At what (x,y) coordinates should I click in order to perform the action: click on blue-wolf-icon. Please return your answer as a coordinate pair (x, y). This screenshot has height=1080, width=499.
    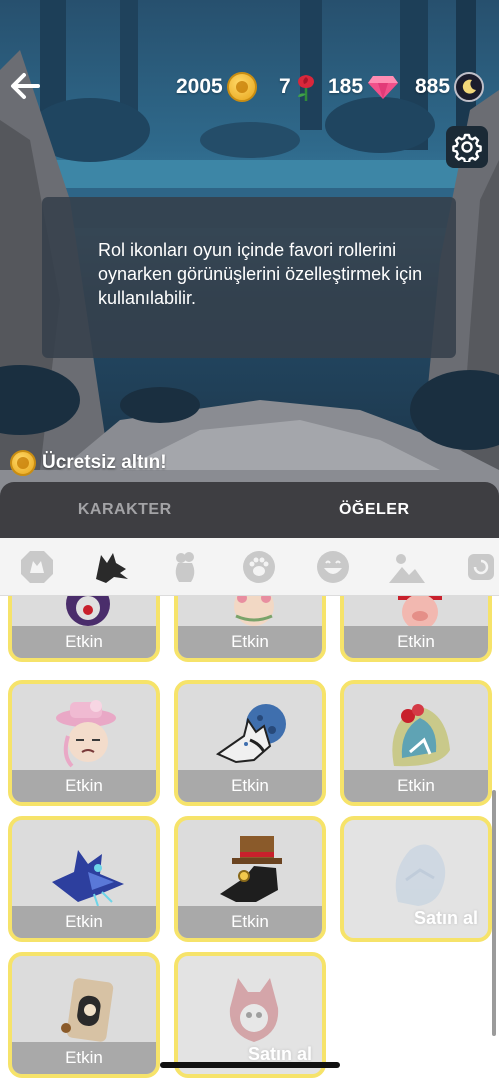
    Looking at the image, I should click on (88, 878).